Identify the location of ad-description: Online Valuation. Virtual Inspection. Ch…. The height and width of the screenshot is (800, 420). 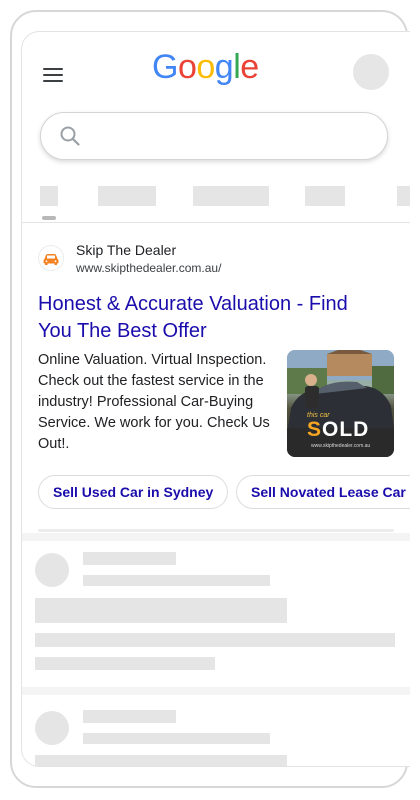
(154, 402).